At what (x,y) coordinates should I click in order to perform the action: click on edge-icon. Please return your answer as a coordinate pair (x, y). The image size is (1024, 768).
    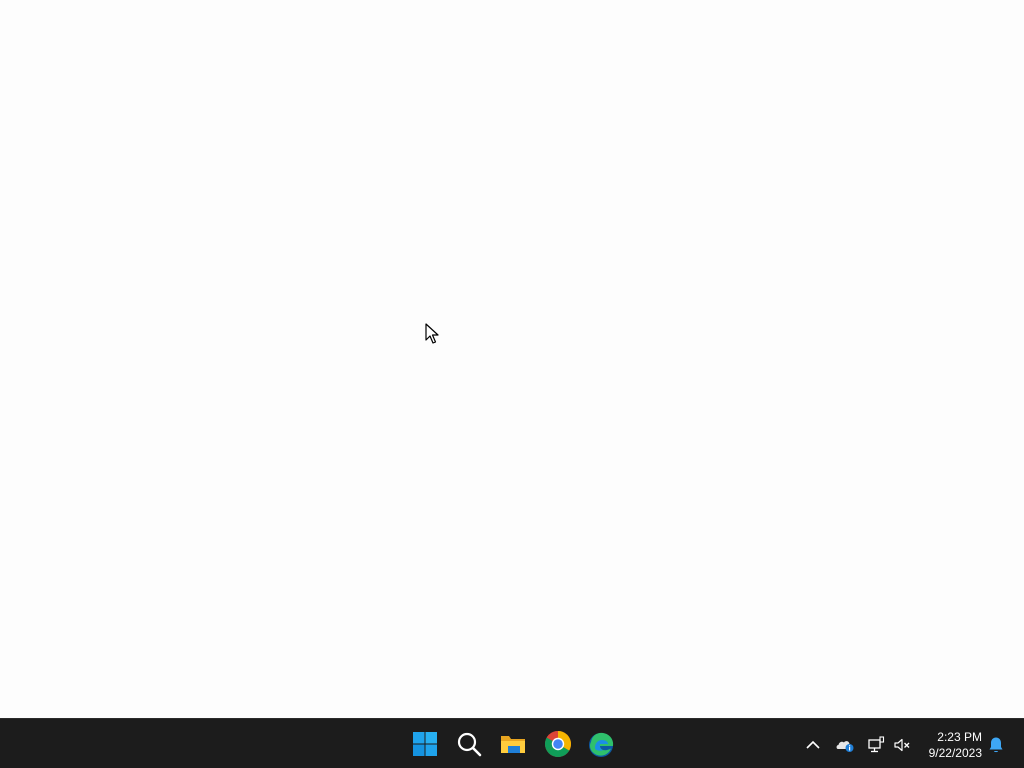
    Looking at the image, I should click on (601, 744).